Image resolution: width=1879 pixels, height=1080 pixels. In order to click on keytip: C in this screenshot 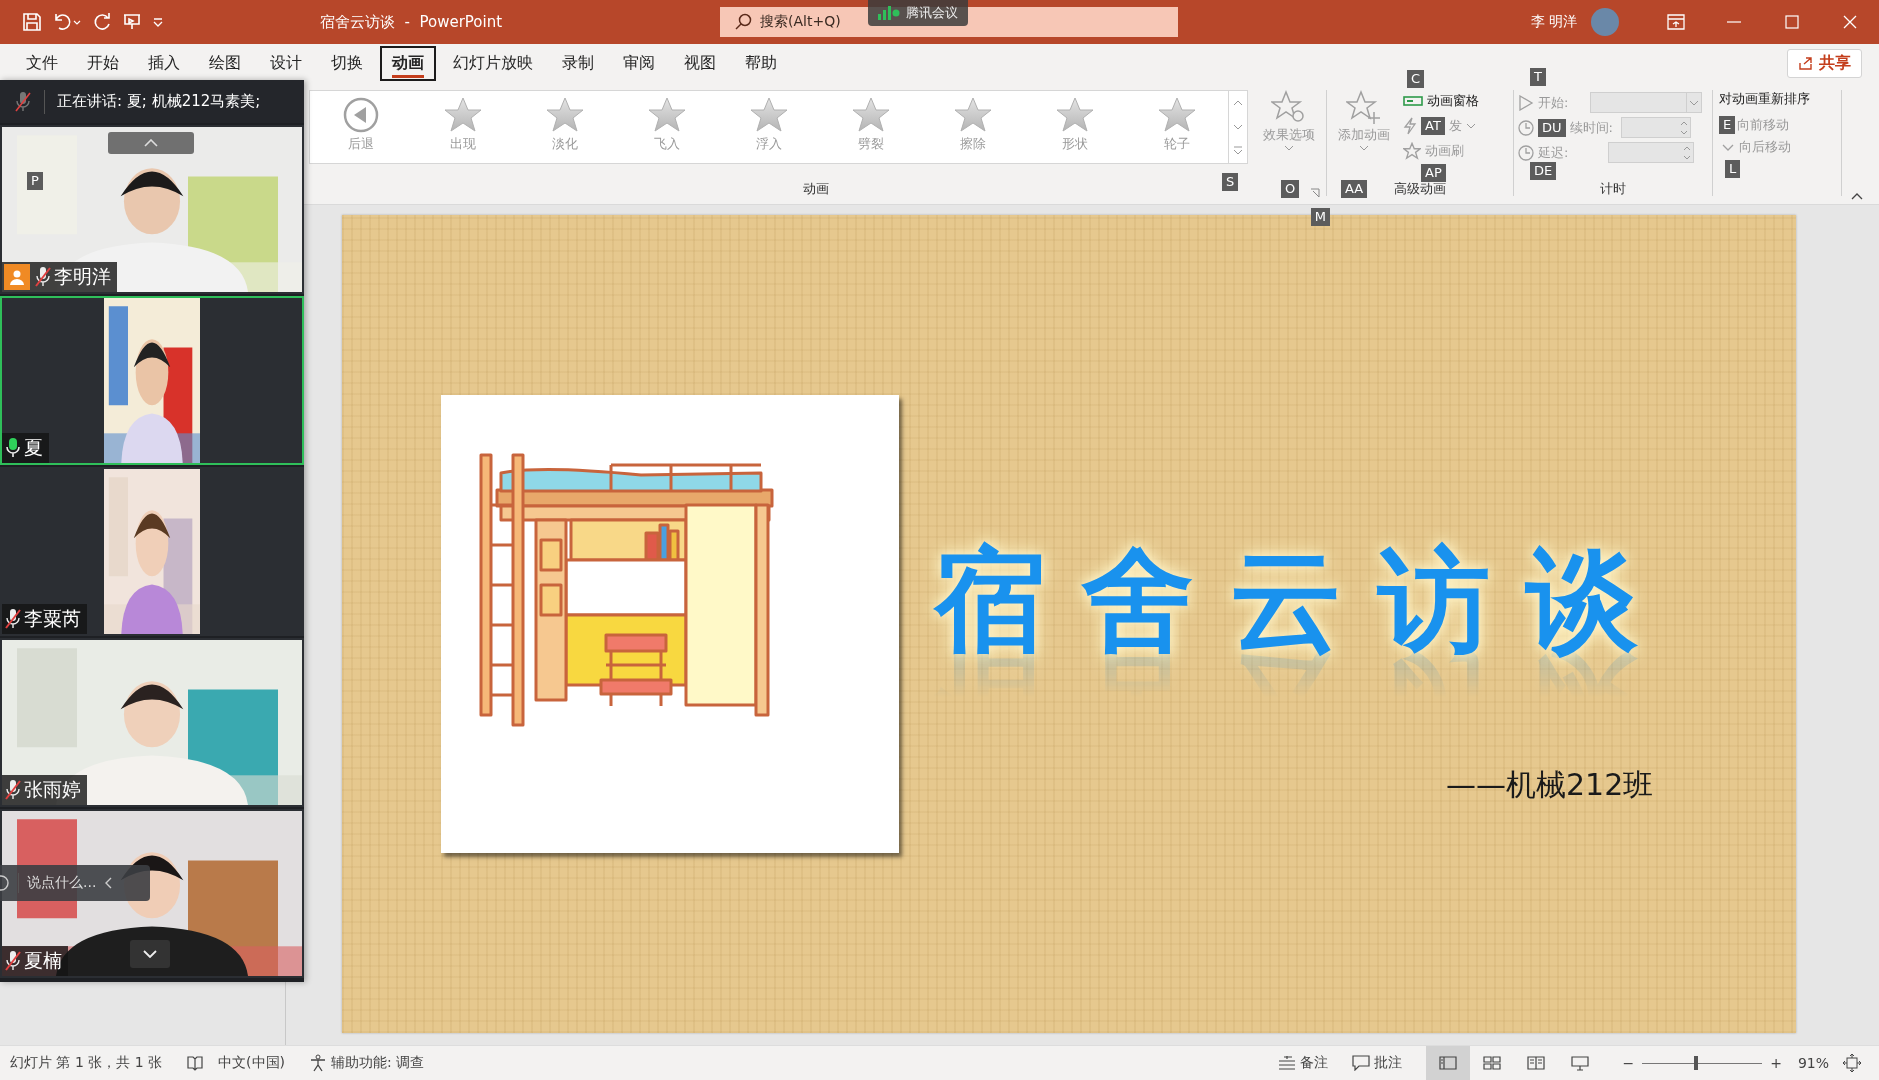, I will do `click(1416, 79)`.